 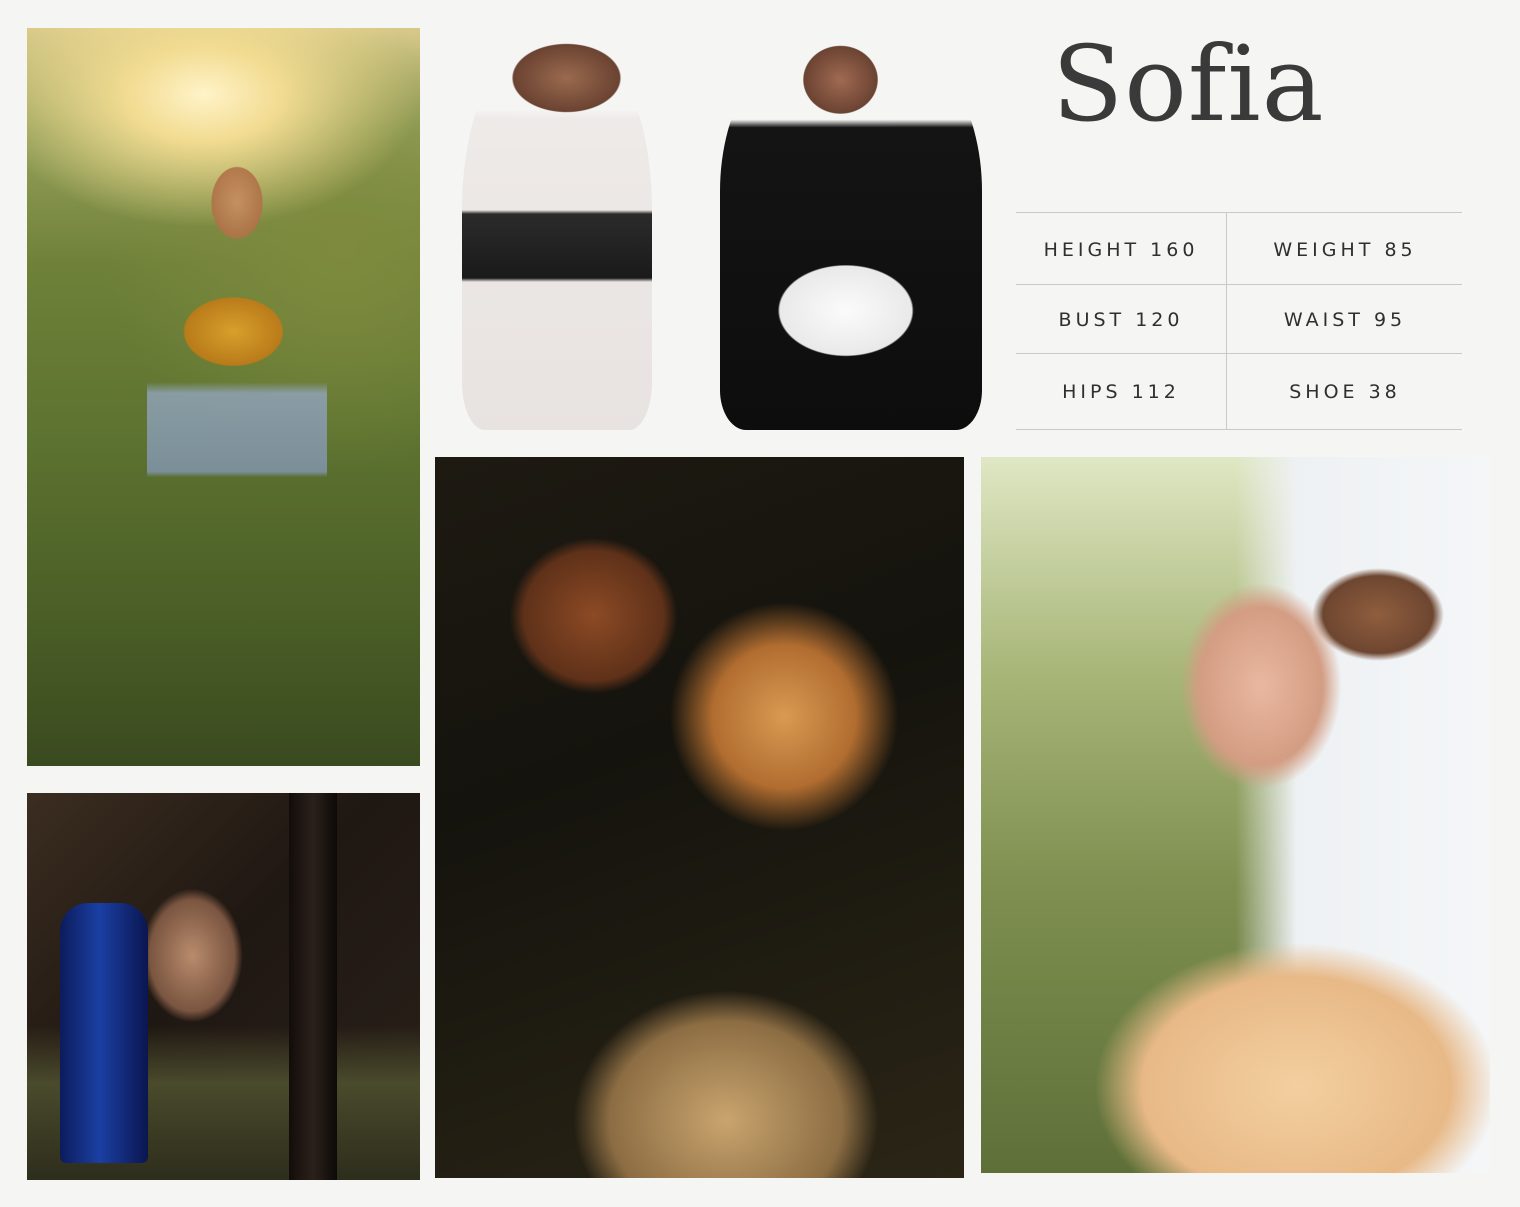 What do you see at coordinates (313, 986) in the screenshot?
I see `wooden-post` at bounding box center [313, 986].